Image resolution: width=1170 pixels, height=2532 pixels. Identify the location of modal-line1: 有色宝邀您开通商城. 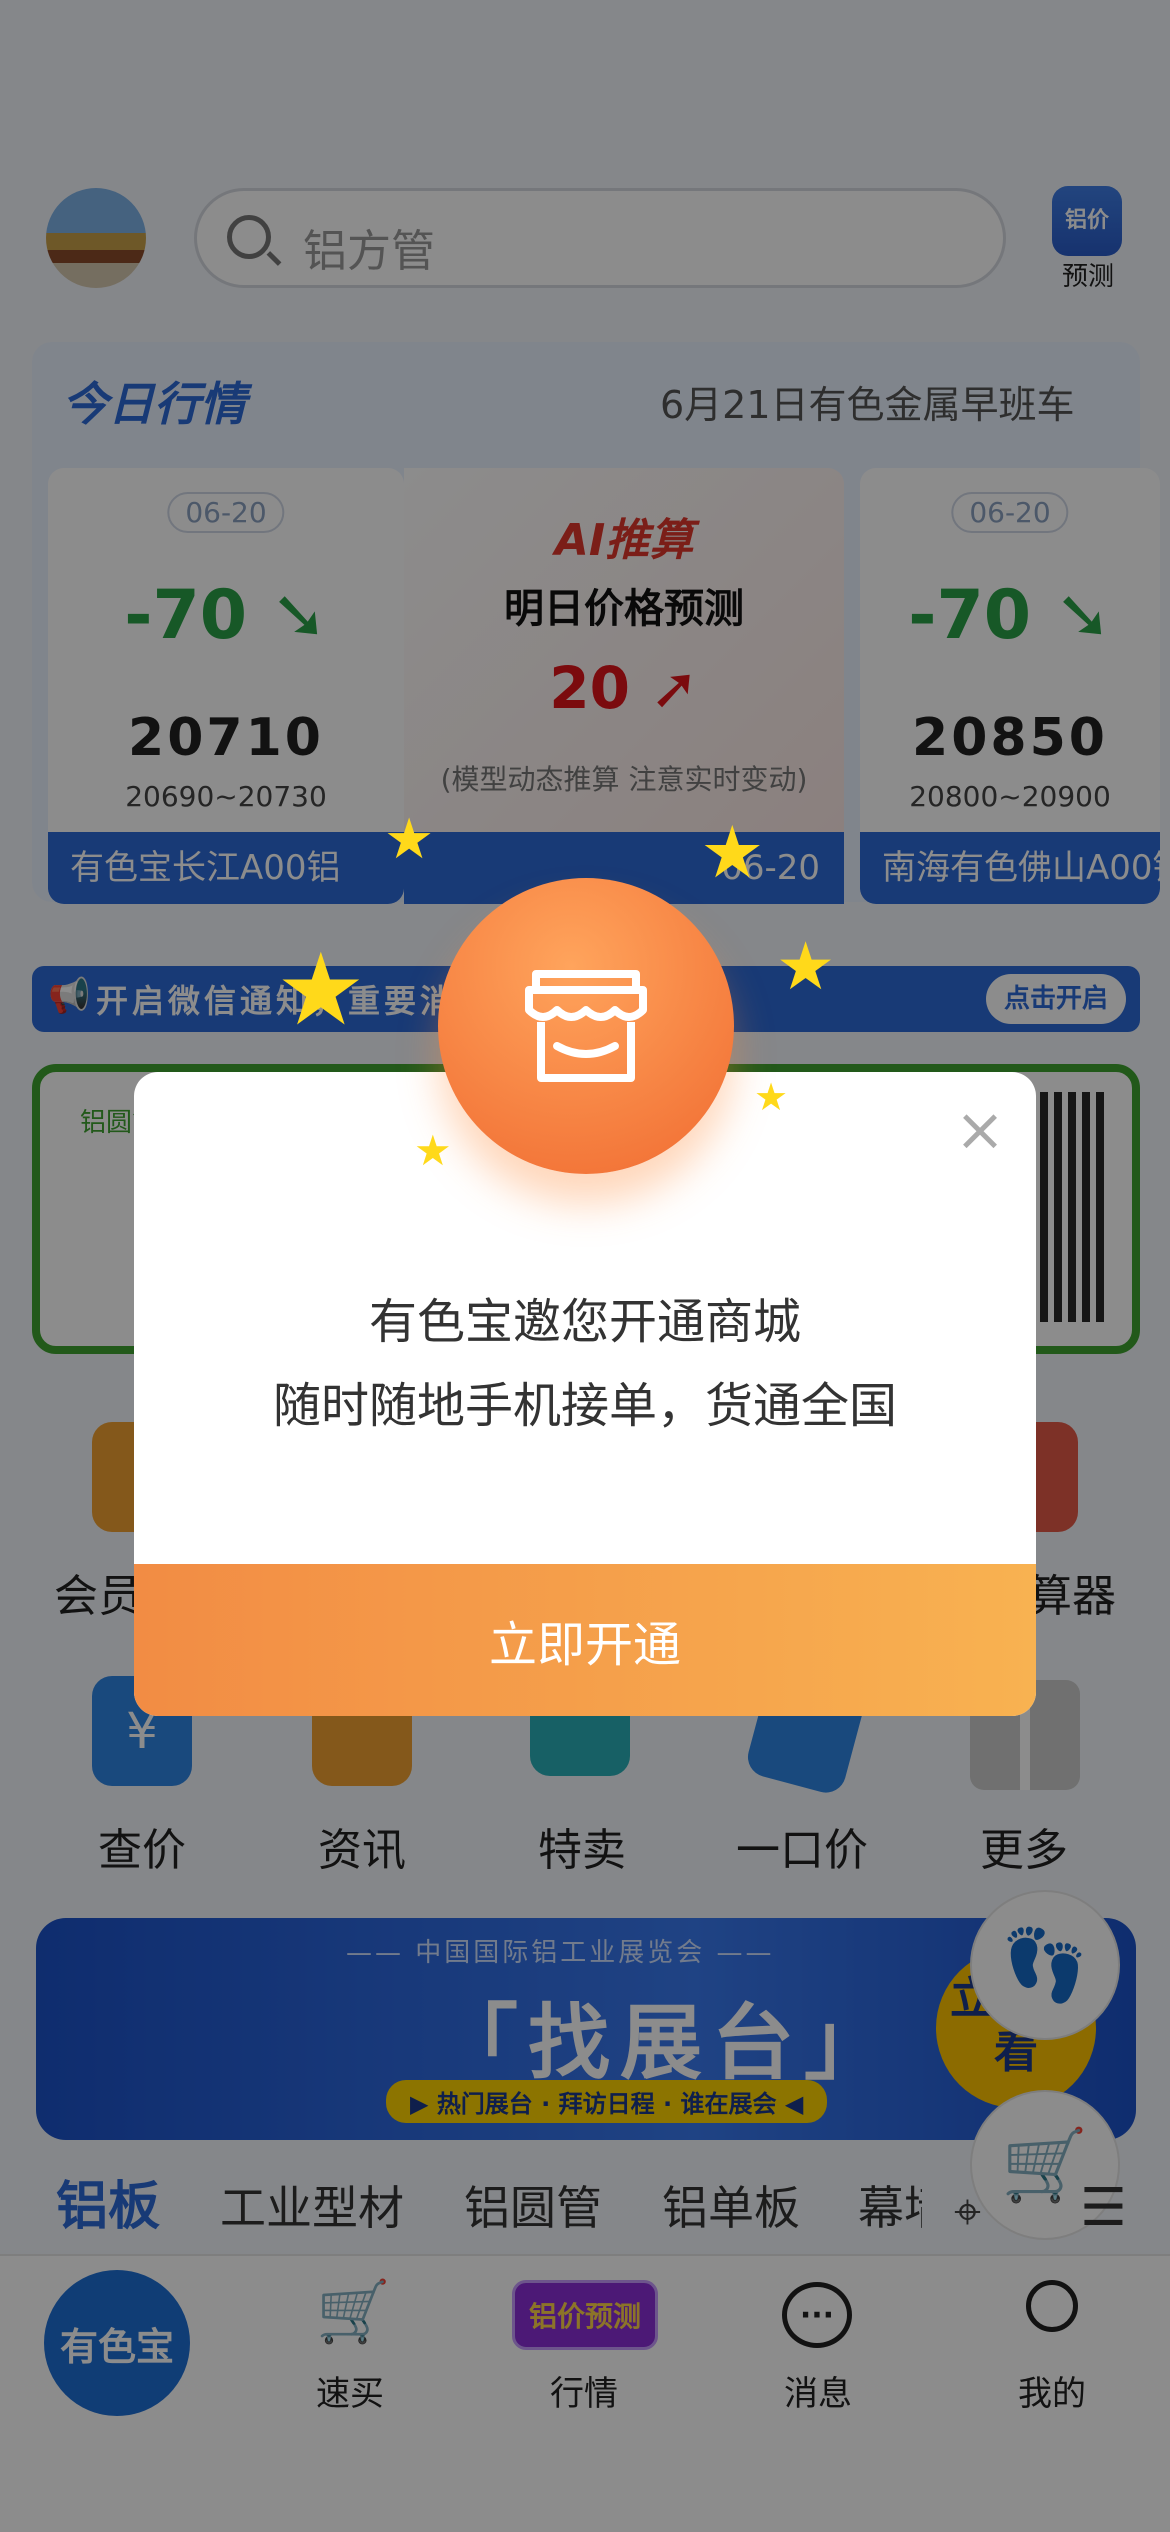
(584, 1322).